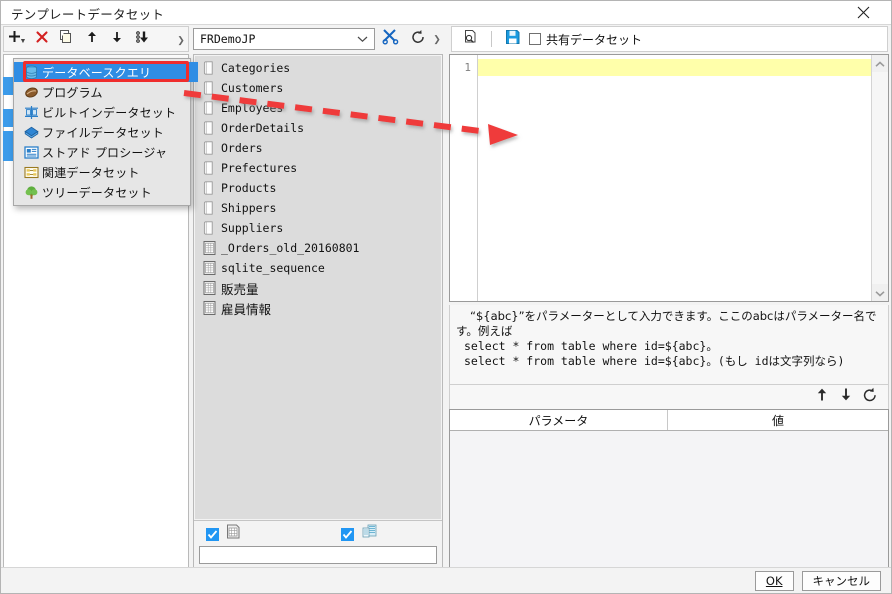 The width and height of the screenshot is (892, 594). I want to click on help-line-1: “${abc}”をパラメーターとして入力できます。ここのabcはパラメーター名で, so click(673, 316).